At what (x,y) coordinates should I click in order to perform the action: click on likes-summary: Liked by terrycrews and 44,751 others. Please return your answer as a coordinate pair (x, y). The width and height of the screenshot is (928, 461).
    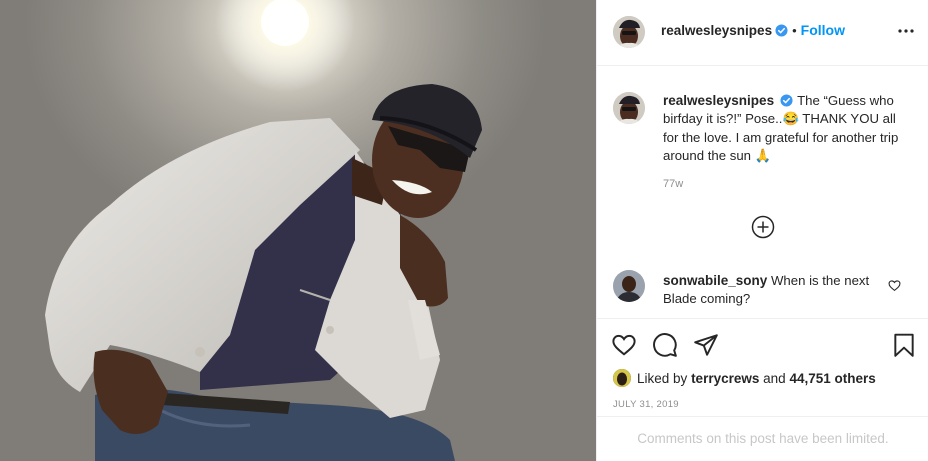
    Looking at the image, I should click on (744, 378).